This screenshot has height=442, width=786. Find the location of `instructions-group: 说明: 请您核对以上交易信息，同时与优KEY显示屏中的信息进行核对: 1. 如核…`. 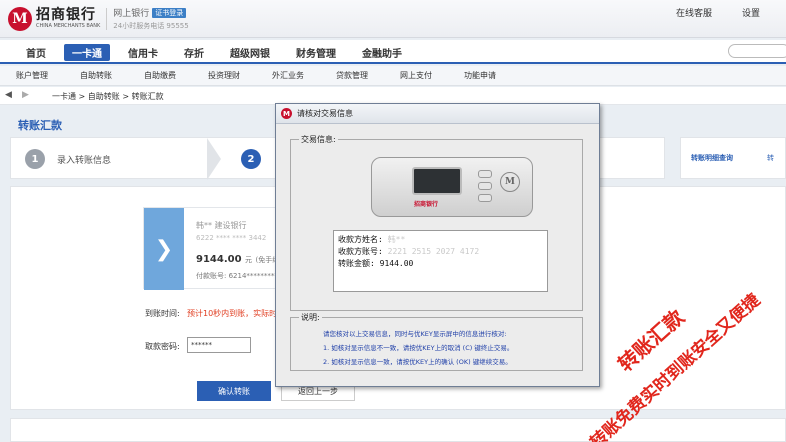

instructions-group: 说明: 请您核对以上交易信息，同时与优KEY显示屏中的信息进行核对: 1. 如核… is located at coordinates (436, 341).